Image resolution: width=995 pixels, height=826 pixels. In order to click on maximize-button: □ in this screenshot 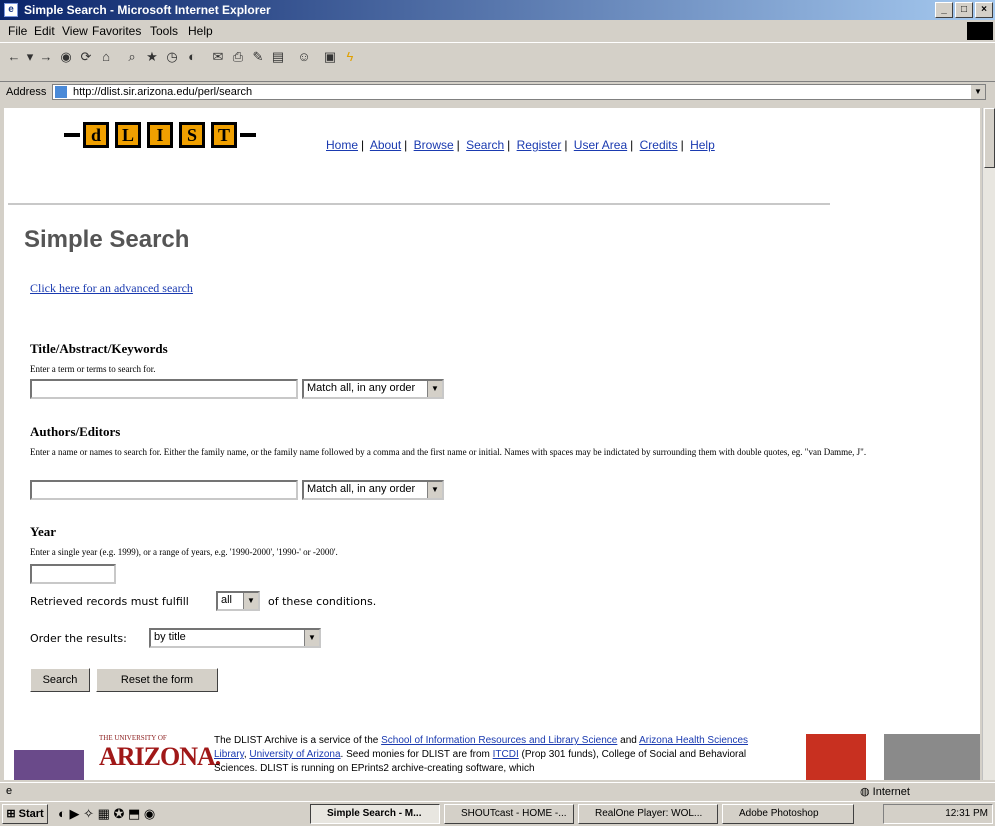, I will do `click(964, 10)`.